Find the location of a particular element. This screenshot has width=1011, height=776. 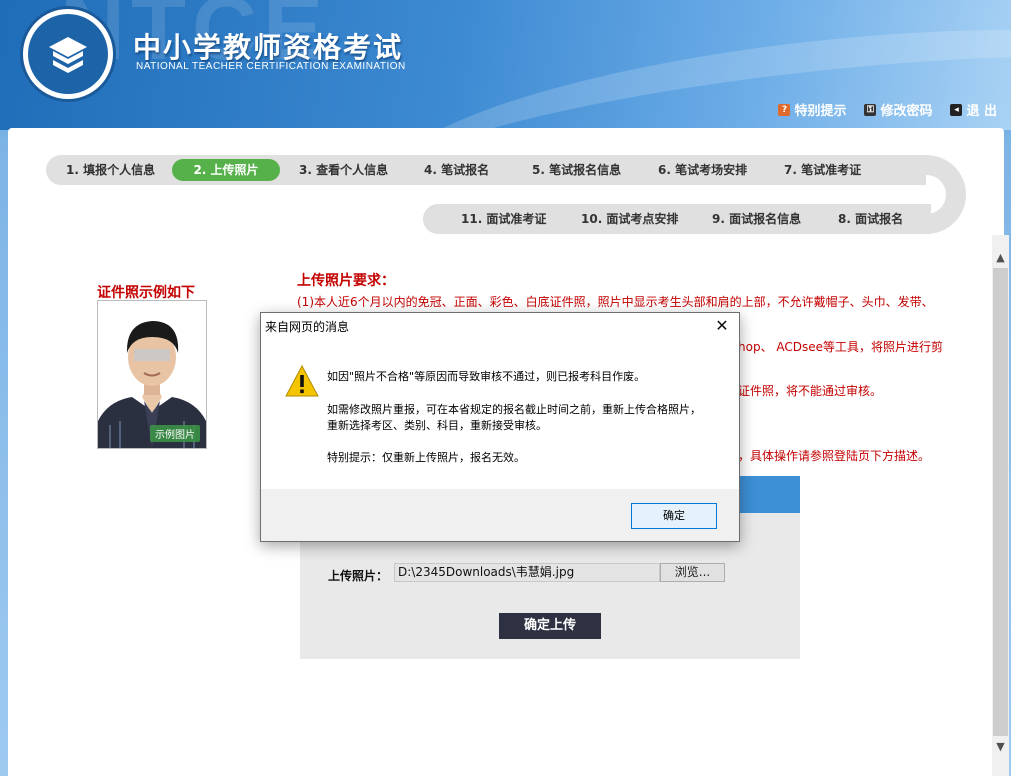

site-logo is located at coordinates (68, 54).